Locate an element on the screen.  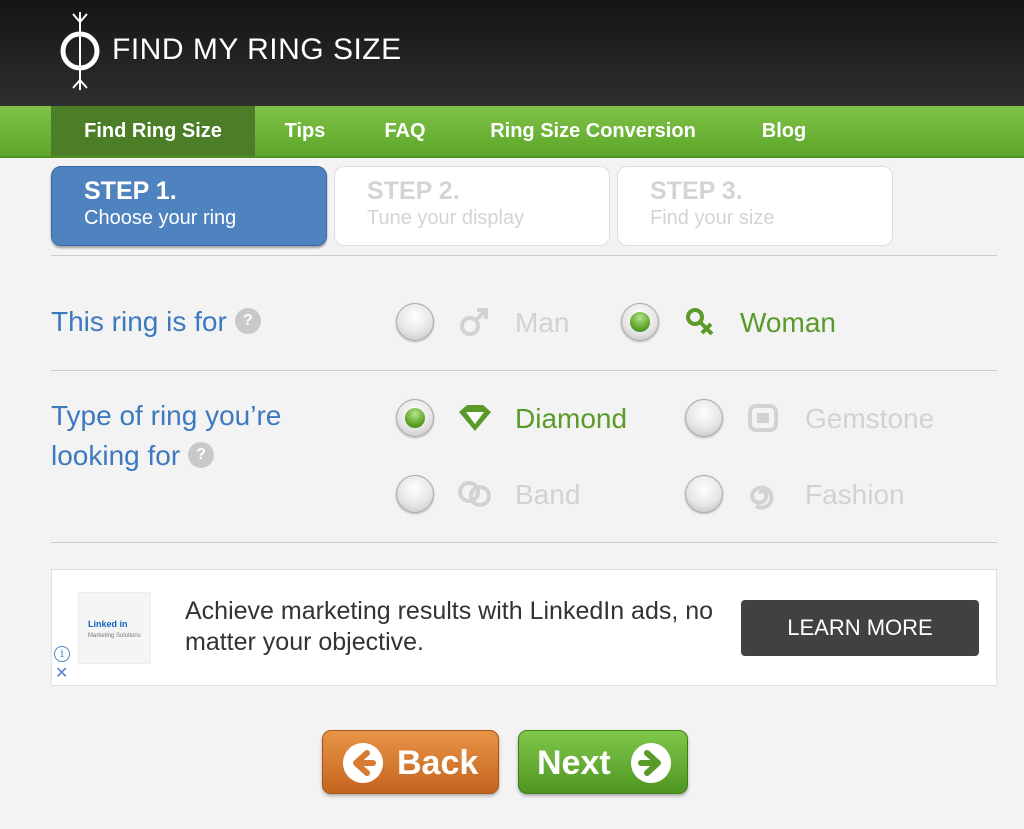
nav-item-faq: FAQ is located at coordinates (405, 131).